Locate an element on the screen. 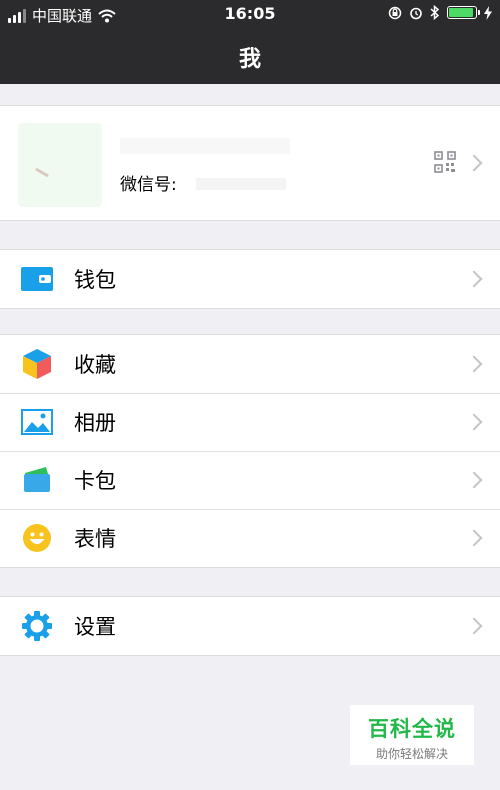 This screenshot has height=790, width=500. bluetooth-icon is located at coordinates (435, 12).